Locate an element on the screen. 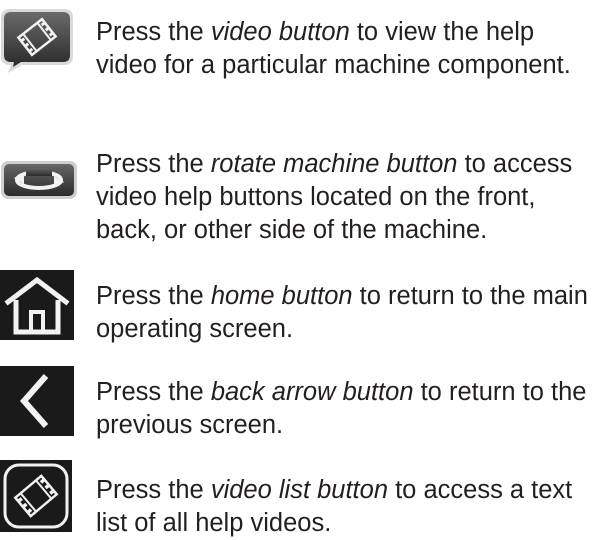 This screenshot has height=540, width=602. button-term: back arrow button is located at coordinates (312, 392).